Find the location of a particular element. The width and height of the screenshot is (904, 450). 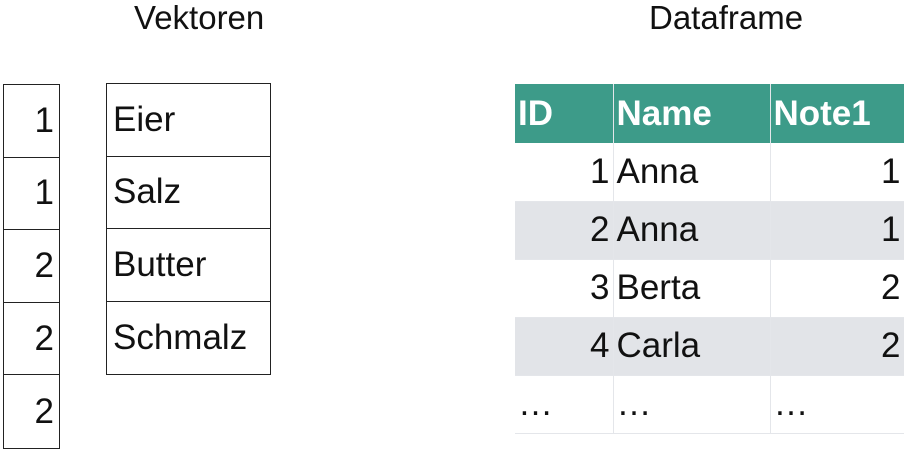

character-vector-cell: Salz is located at coordinates (188, 193).